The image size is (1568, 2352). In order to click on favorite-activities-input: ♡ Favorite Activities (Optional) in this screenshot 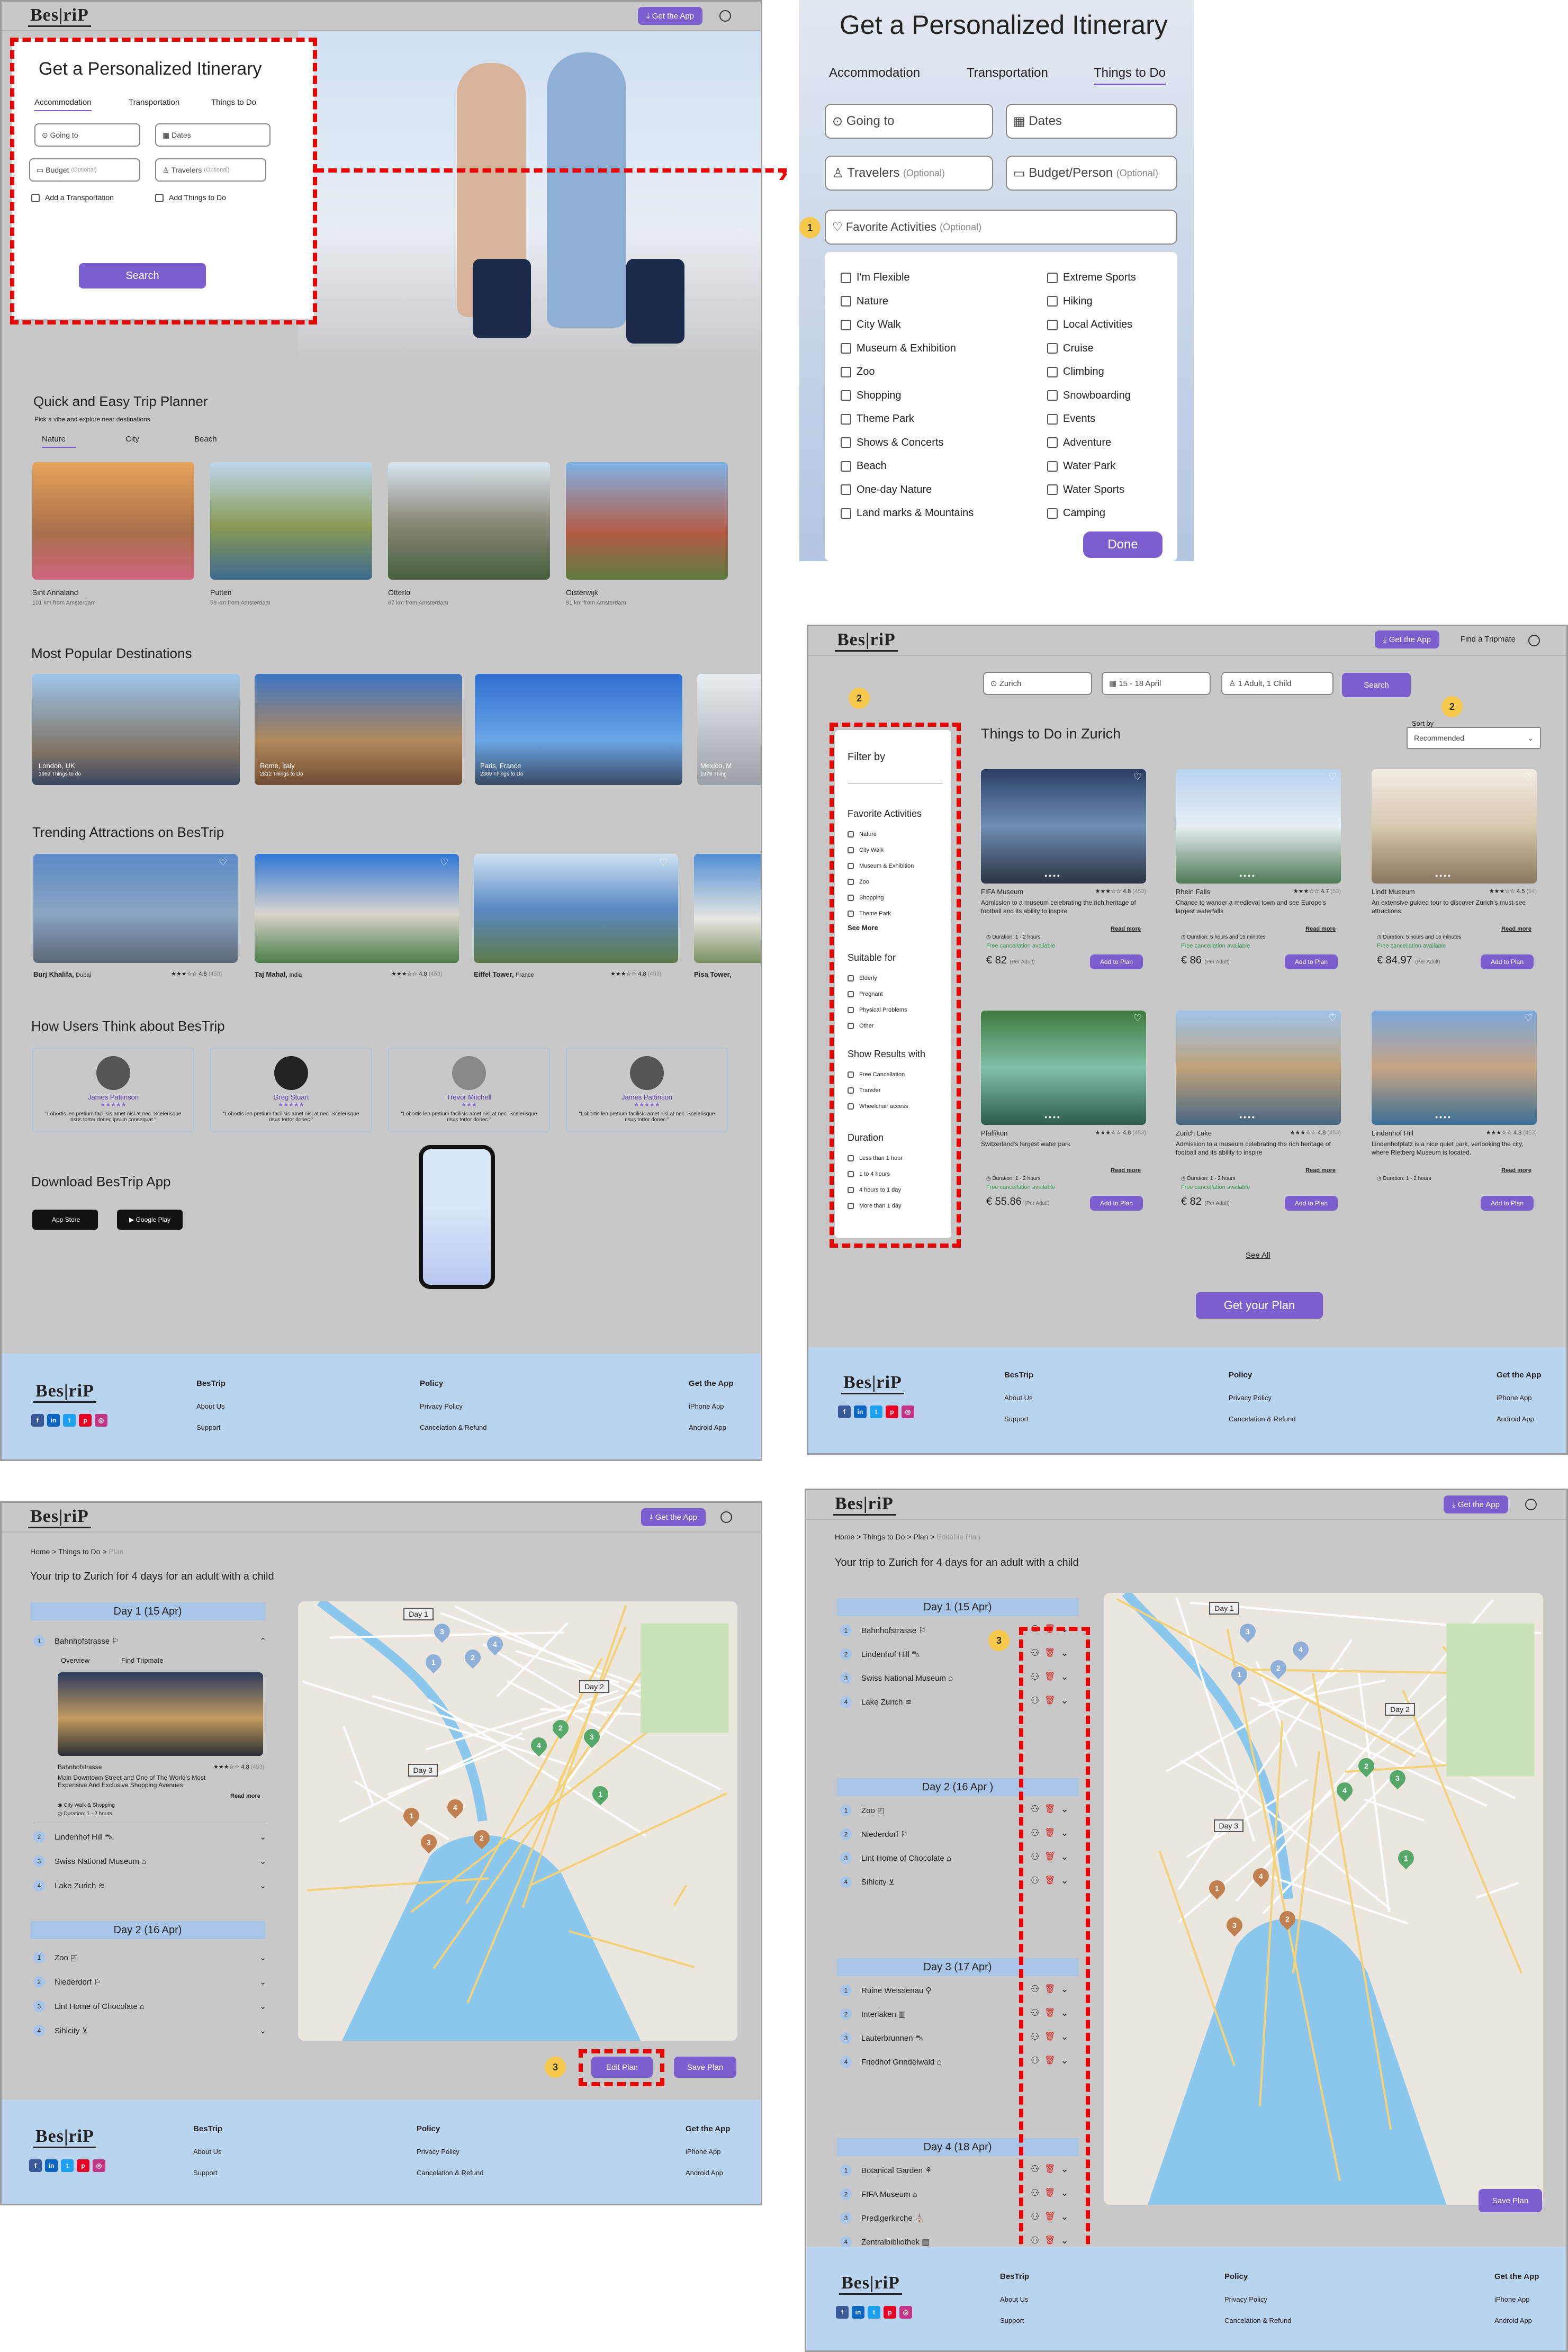, I will do `click(1001, 227)`.